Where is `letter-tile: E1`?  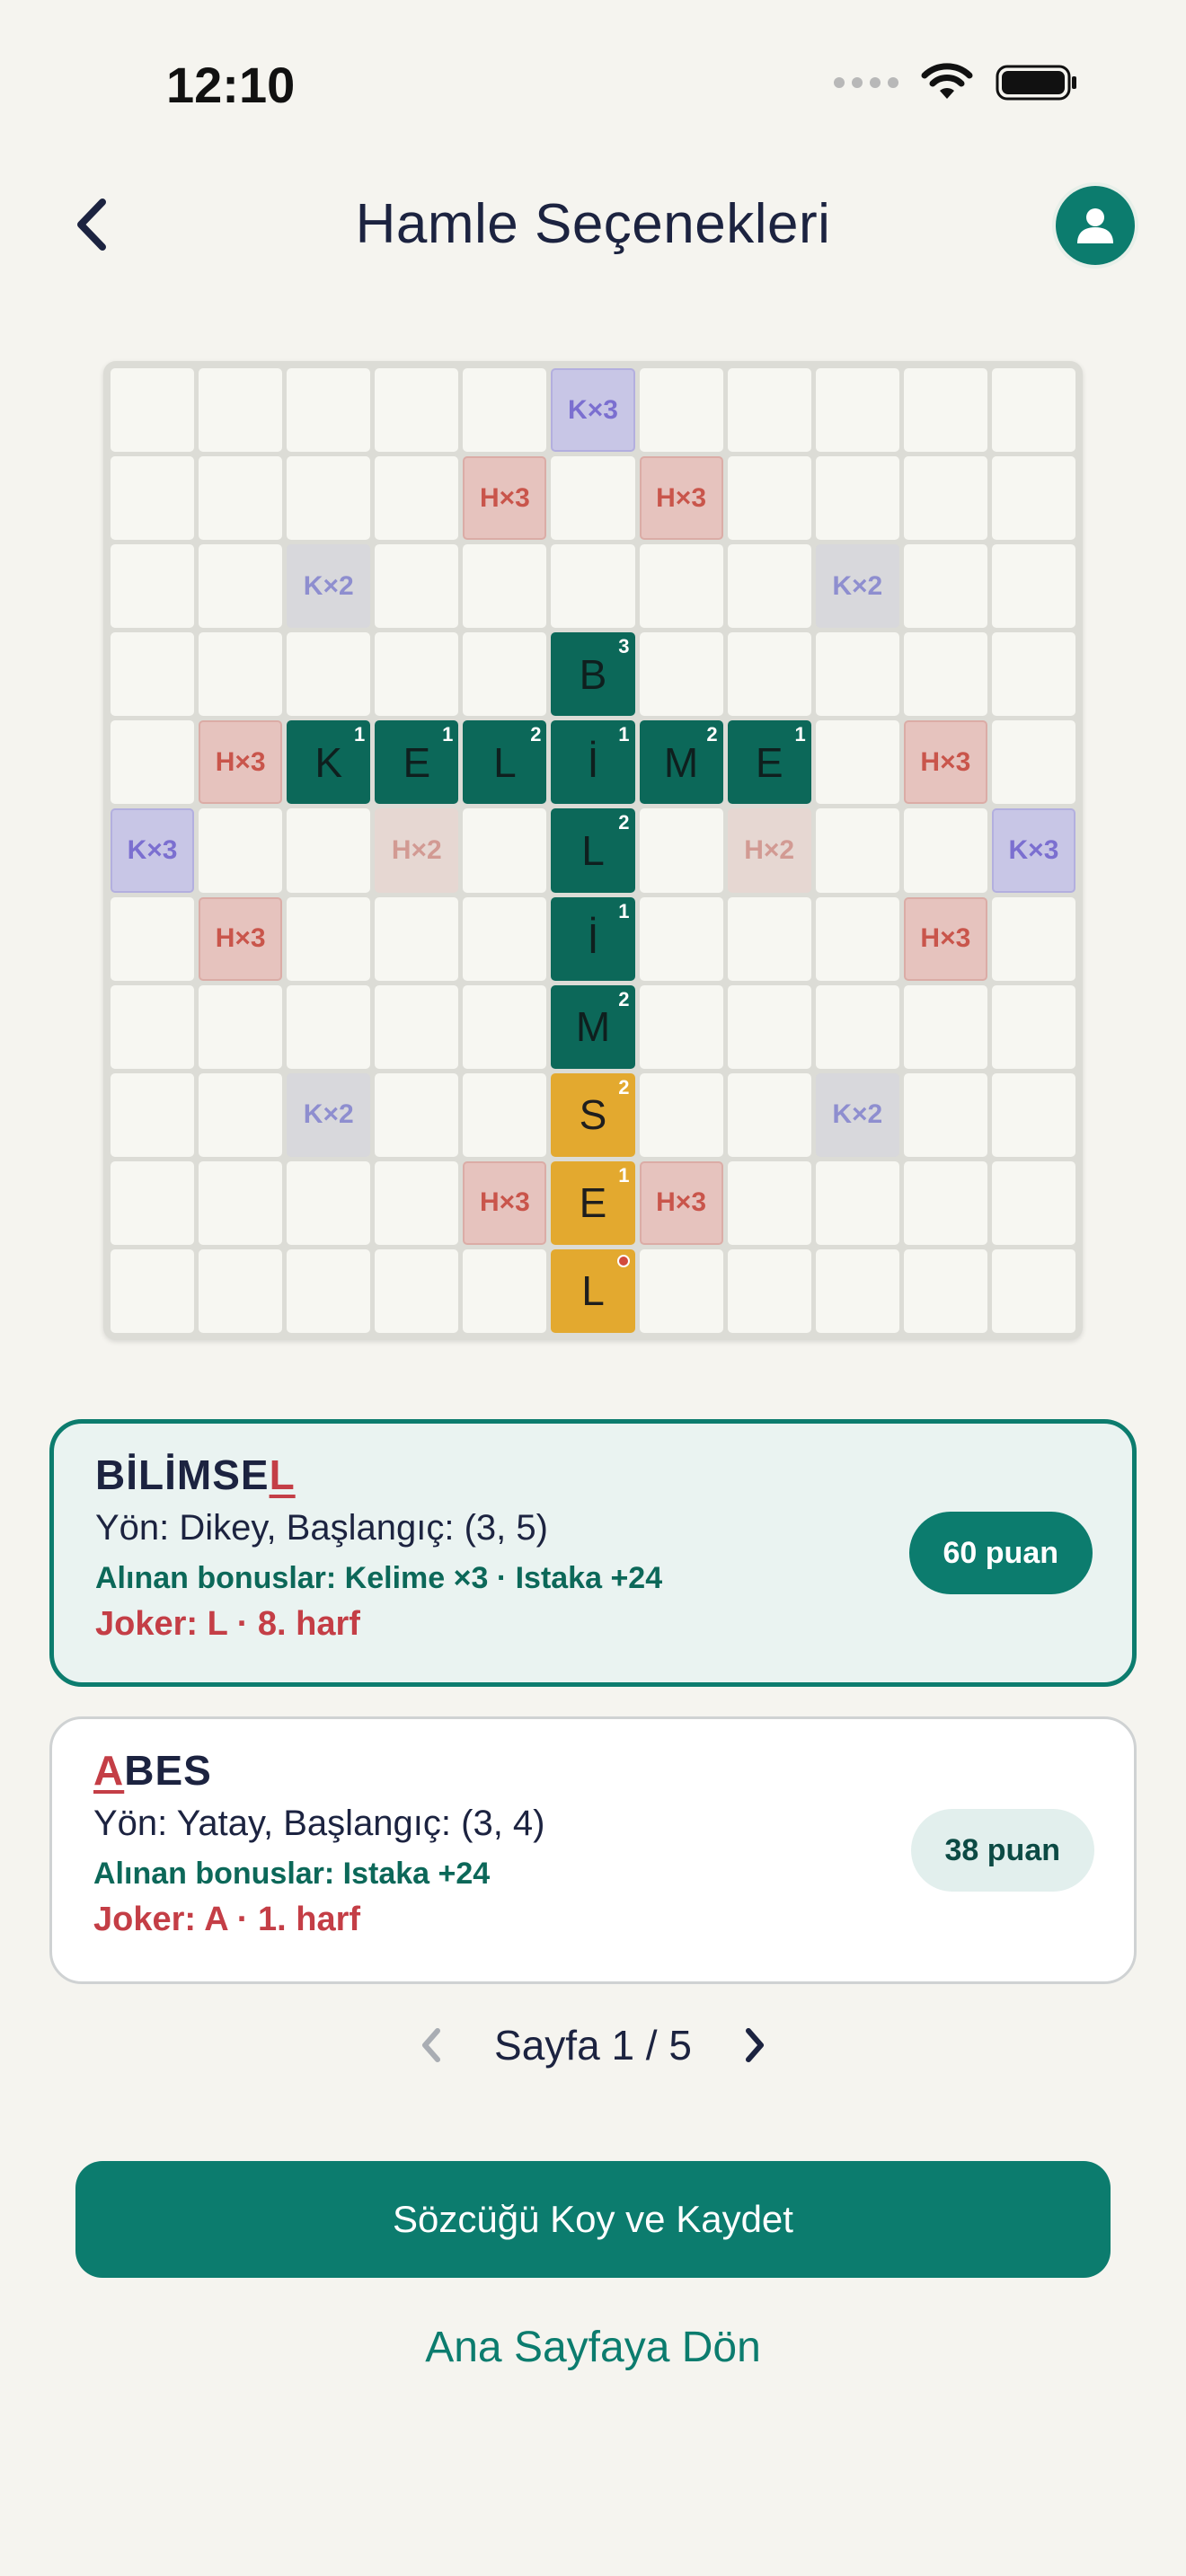 letter-tile: E1 is located at coordinates (769, 762).